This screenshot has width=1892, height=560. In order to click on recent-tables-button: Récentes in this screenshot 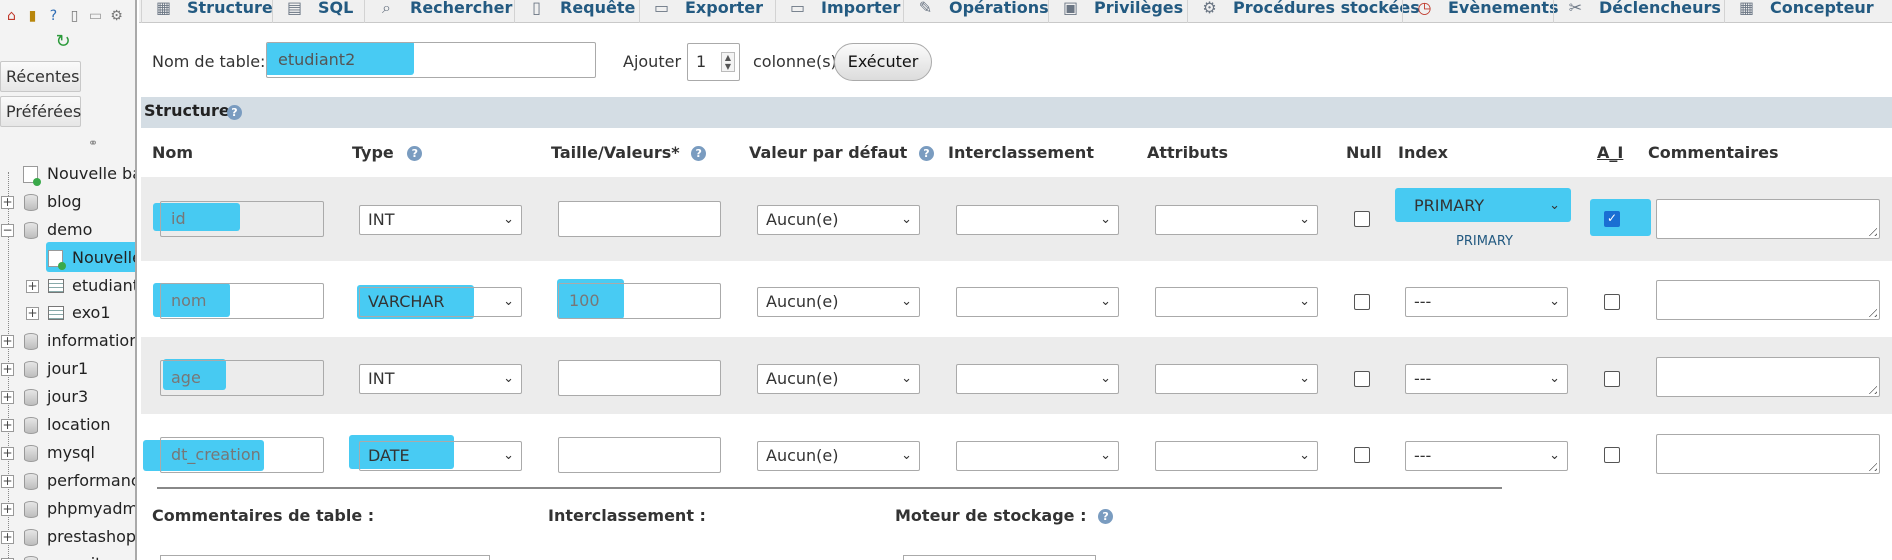, I will do `click(40, 76)`.